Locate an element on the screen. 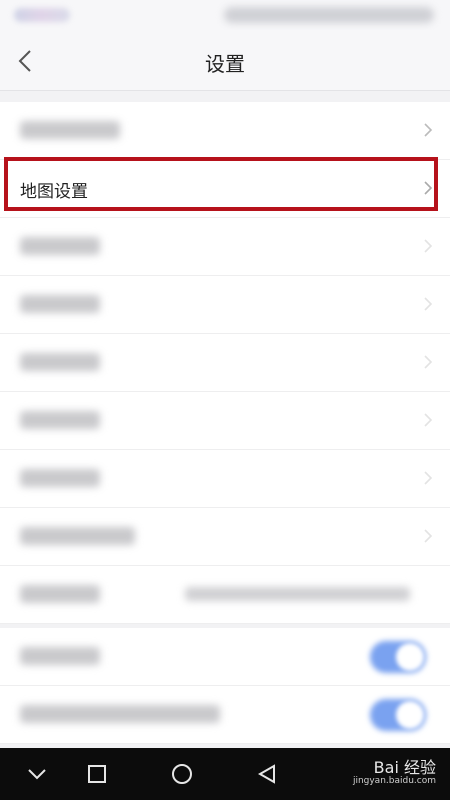 The height and width of the screenshot is (800, 450). status-bar is located at coordinates (225, 15).